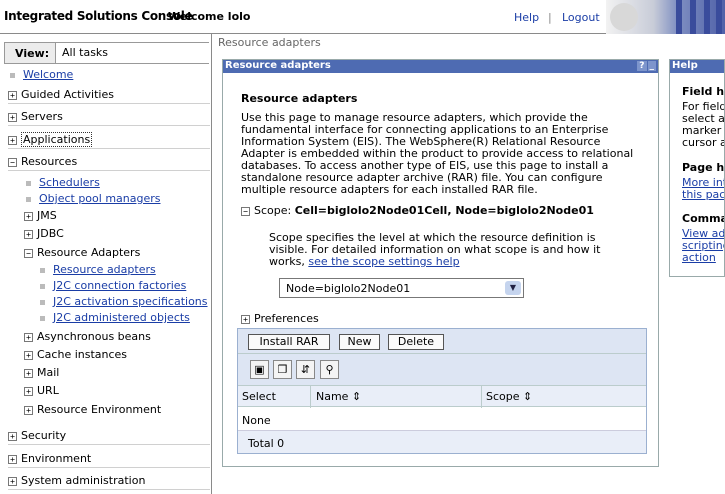 The height and width of the screenshot is (494, 725). Describe the element at coordinates (286, 318) in the screenshot. I see `preferences-label: Preferences` at that location.